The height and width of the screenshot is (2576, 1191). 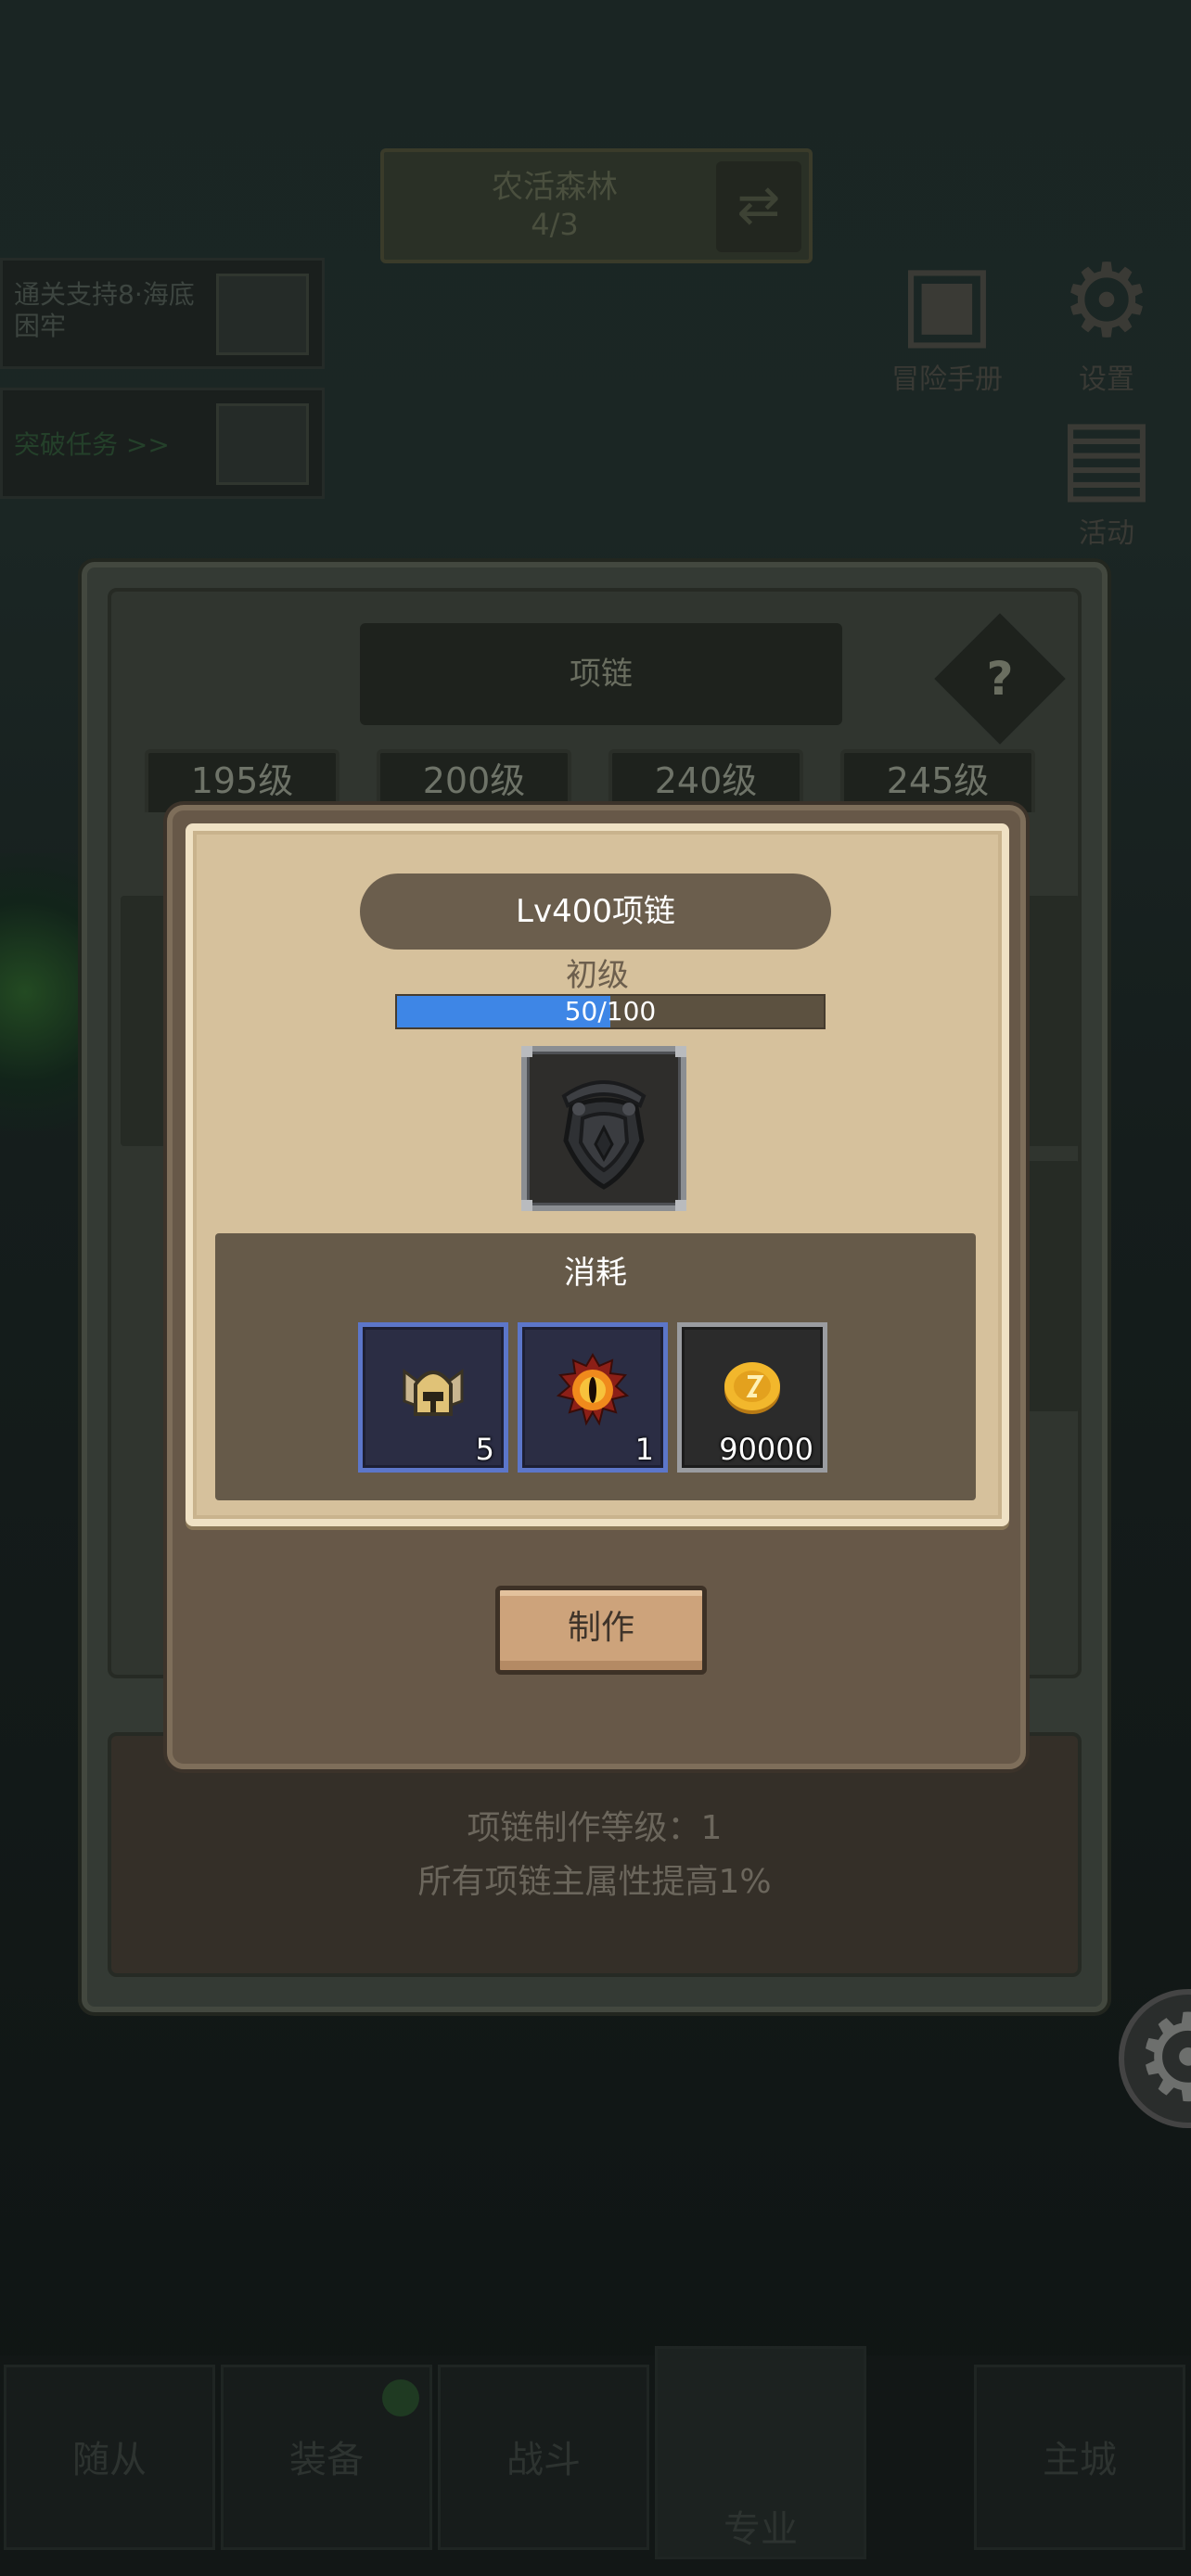 I want to click on bottom-navigation: 随从 装备 战斗 专业 主城, so click(x=595, y=2461).